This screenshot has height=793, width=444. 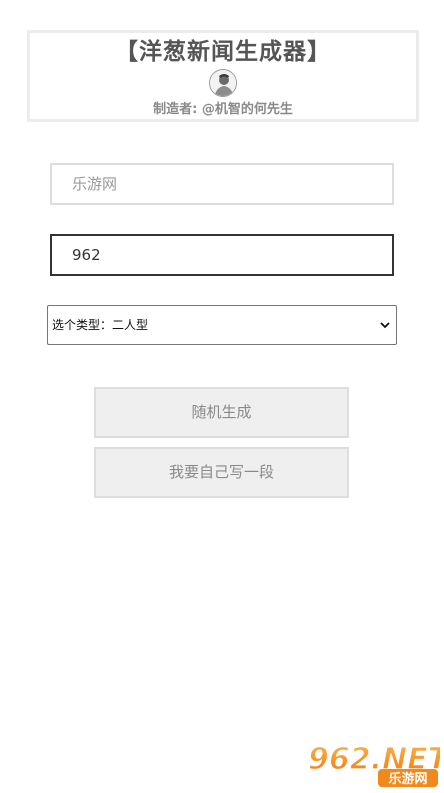 What do you see at coordinates (223, 109) in the screenshot?
I see `maker-credit: 制造者: @机智的何先生` at bounding box center [223, 109].